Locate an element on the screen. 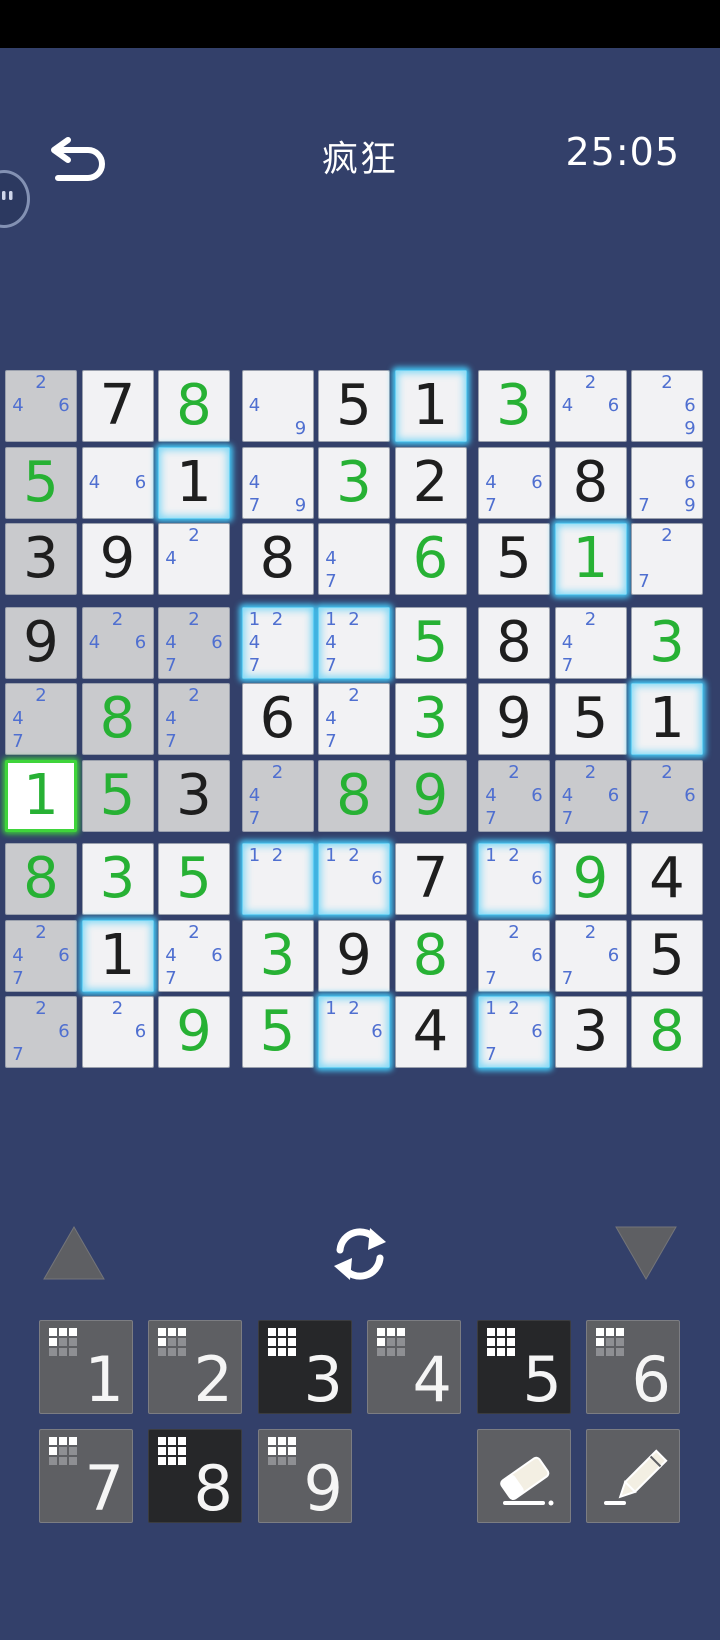 Image resolution: width=720 pixels, height=1640 pixels. given-digit: 1 is located at coordinates (667, 718).